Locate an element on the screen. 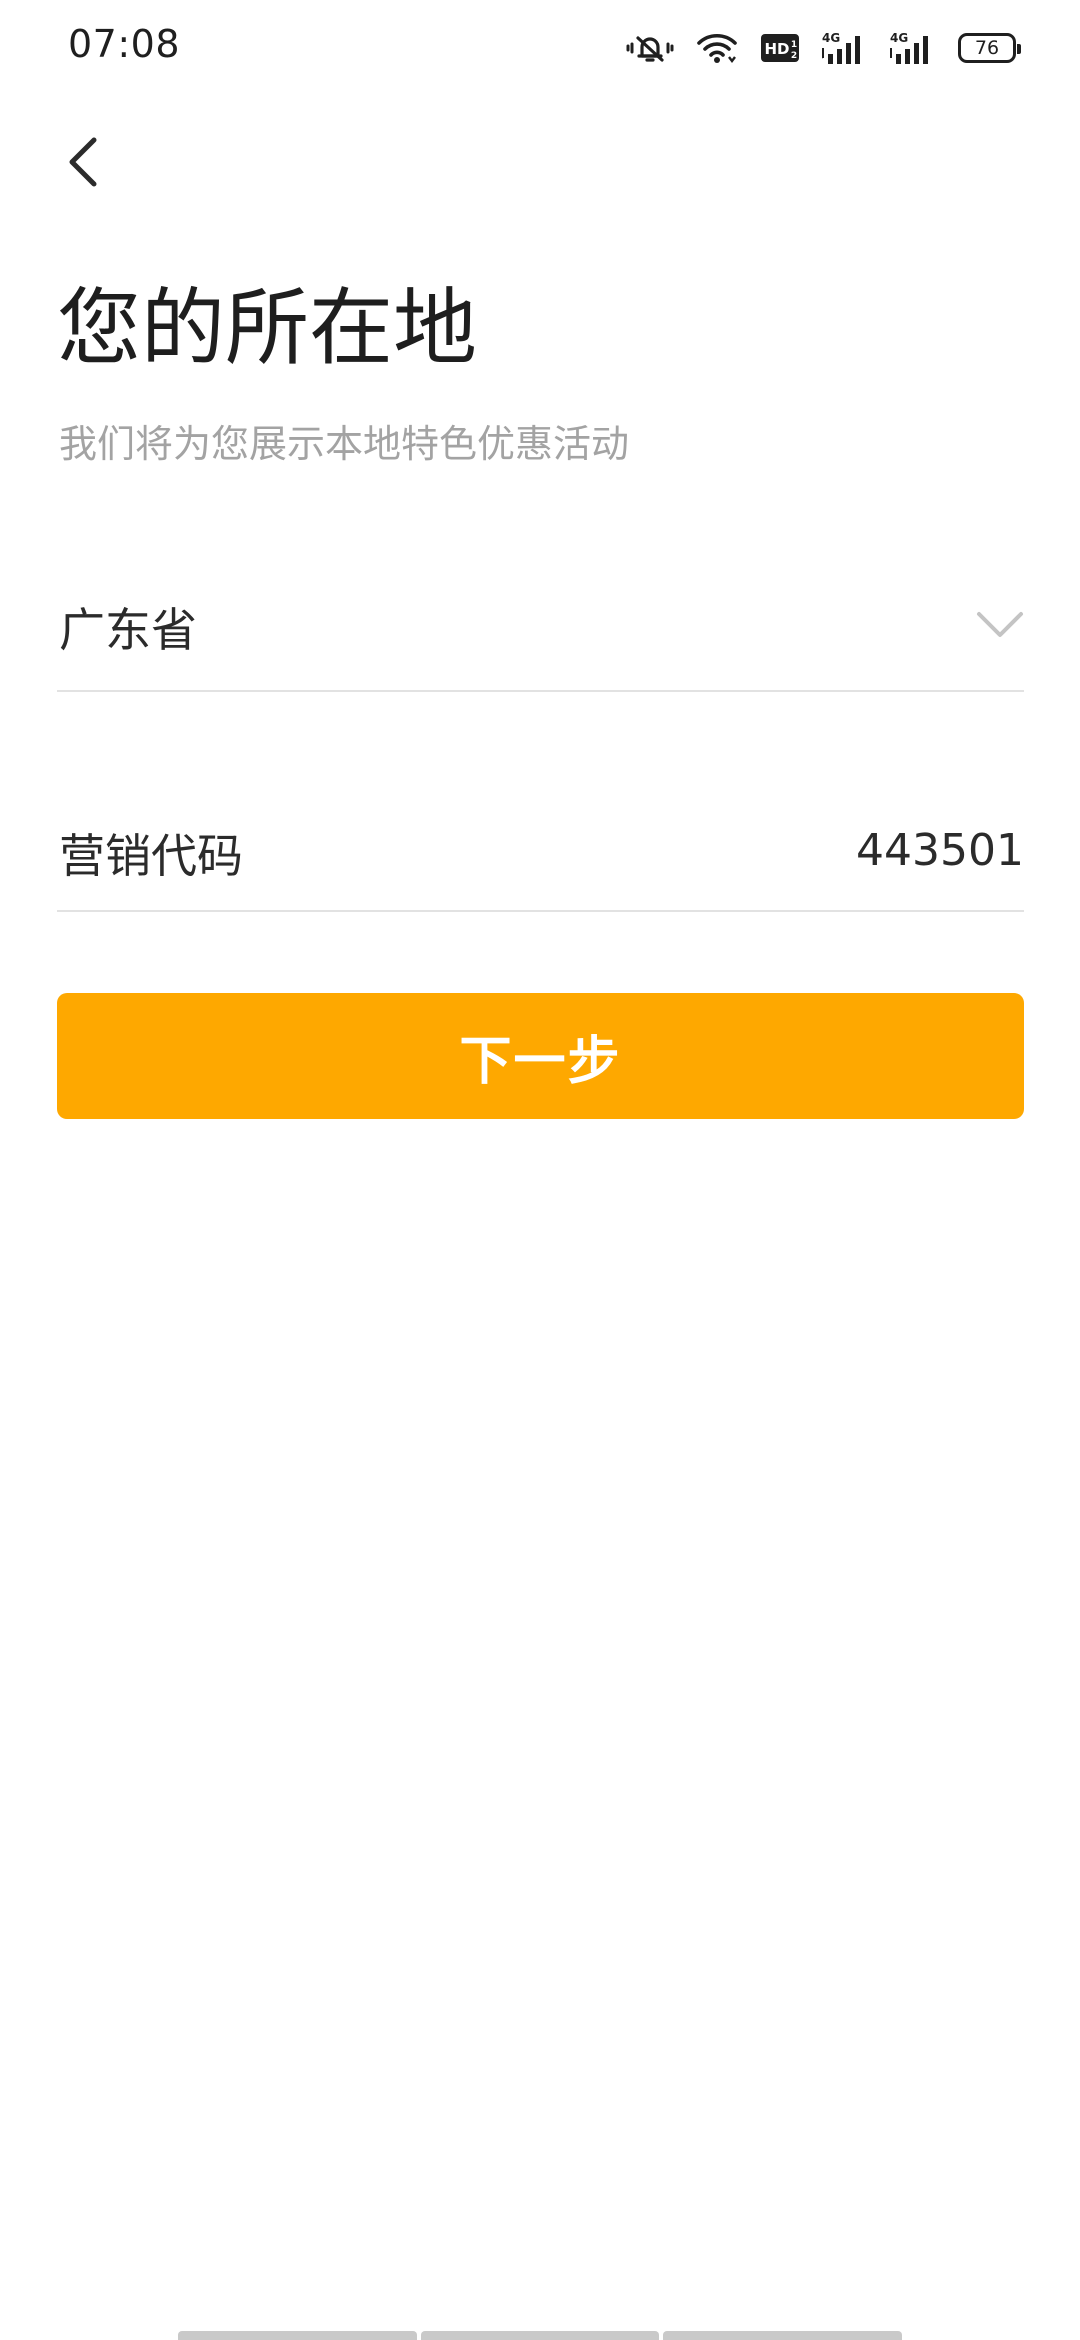 The height and width of the screenshot is (2340, 1080). hd-voice-icon: HD 1 2 is located at coordinates (780, 48).